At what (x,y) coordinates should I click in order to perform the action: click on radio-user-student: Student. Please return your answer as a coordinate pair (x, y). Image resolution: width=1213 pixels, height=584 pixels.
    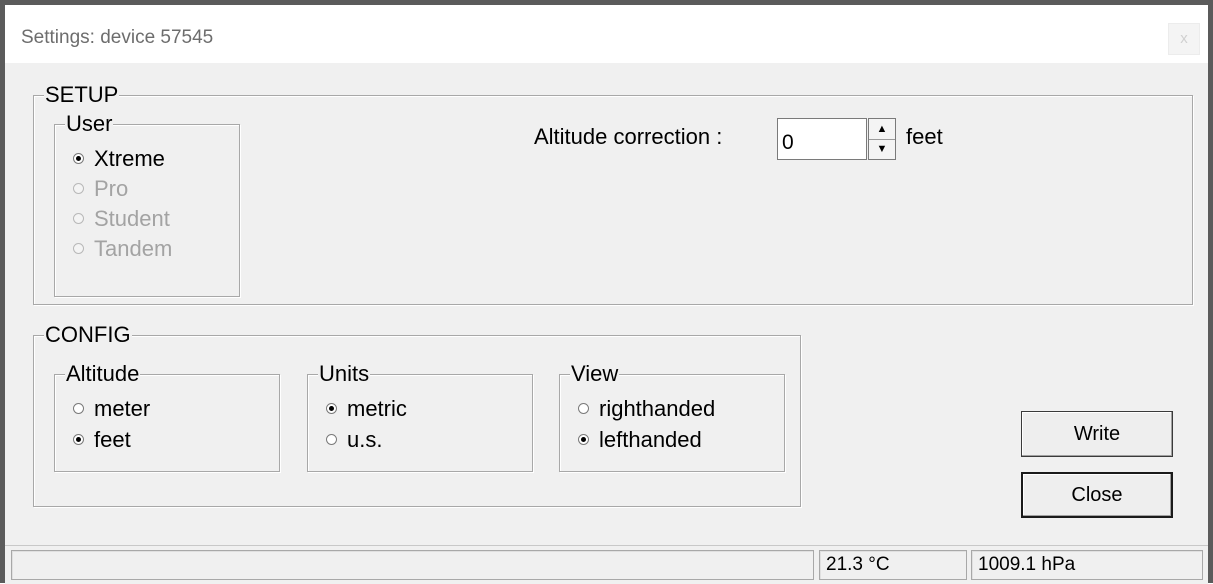
    Looking at the image, I should click on (121, 219).